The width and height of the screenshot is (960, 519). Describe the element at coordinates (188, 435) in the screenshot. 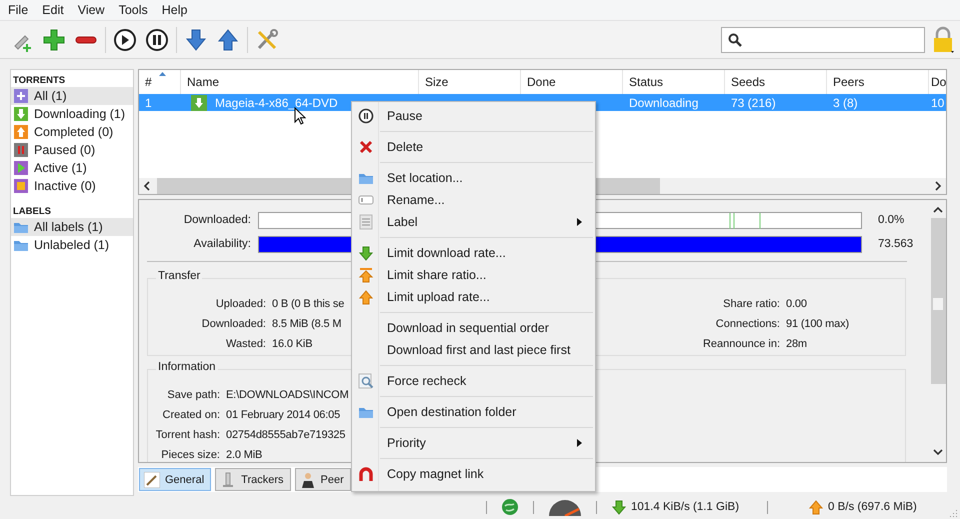

I see `field-label: Torrent hash:` at that location.